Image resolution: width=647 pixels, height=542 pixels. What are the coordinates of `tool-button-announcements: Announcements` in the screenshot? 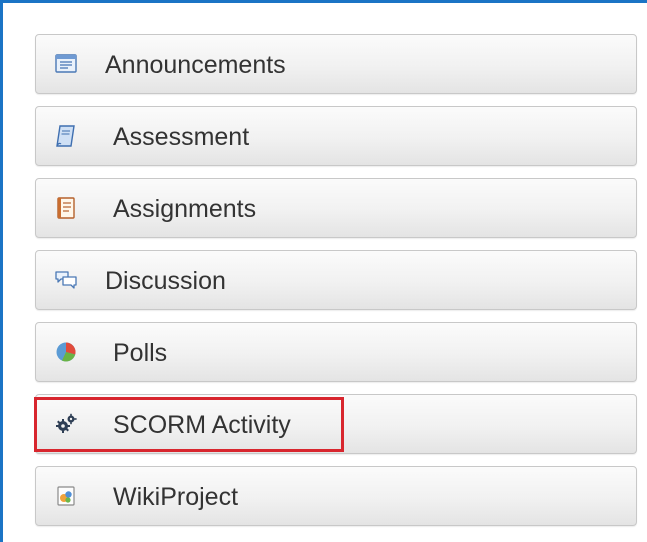 It's located at (336, 64).